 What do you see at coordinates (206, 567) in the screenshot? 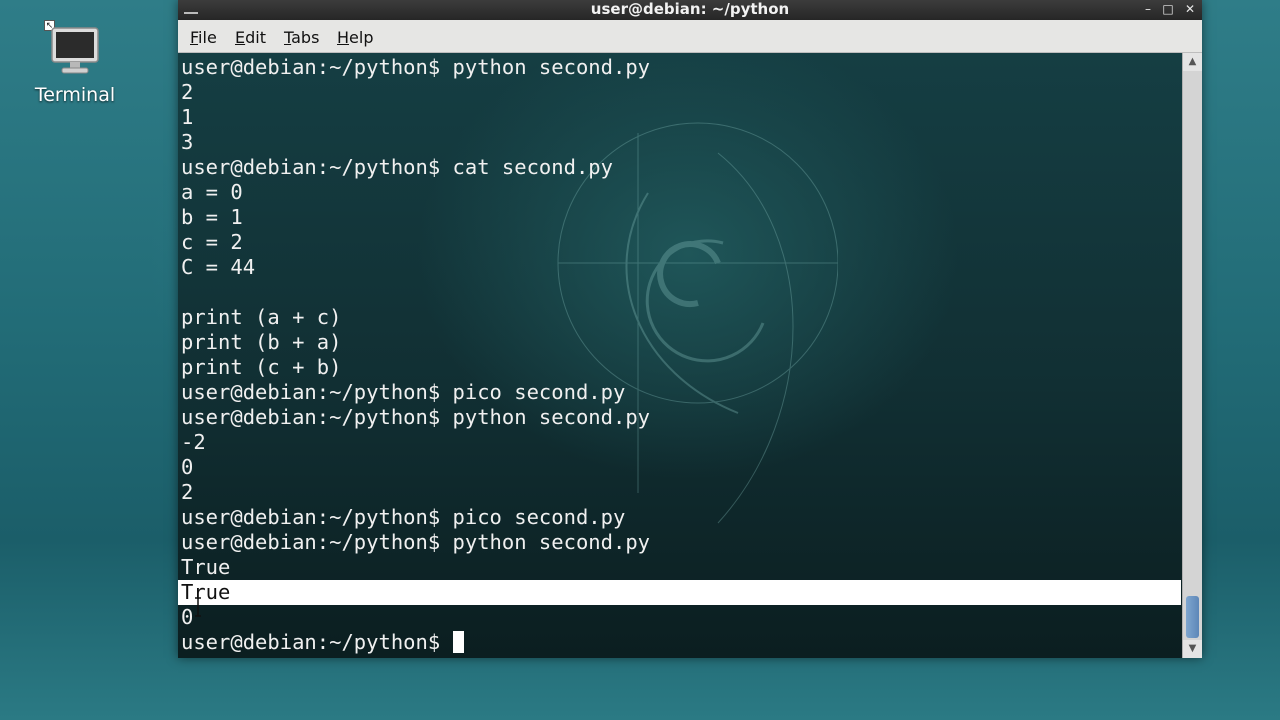
I see `terminal-line: True` at bounding box center [206, 567].